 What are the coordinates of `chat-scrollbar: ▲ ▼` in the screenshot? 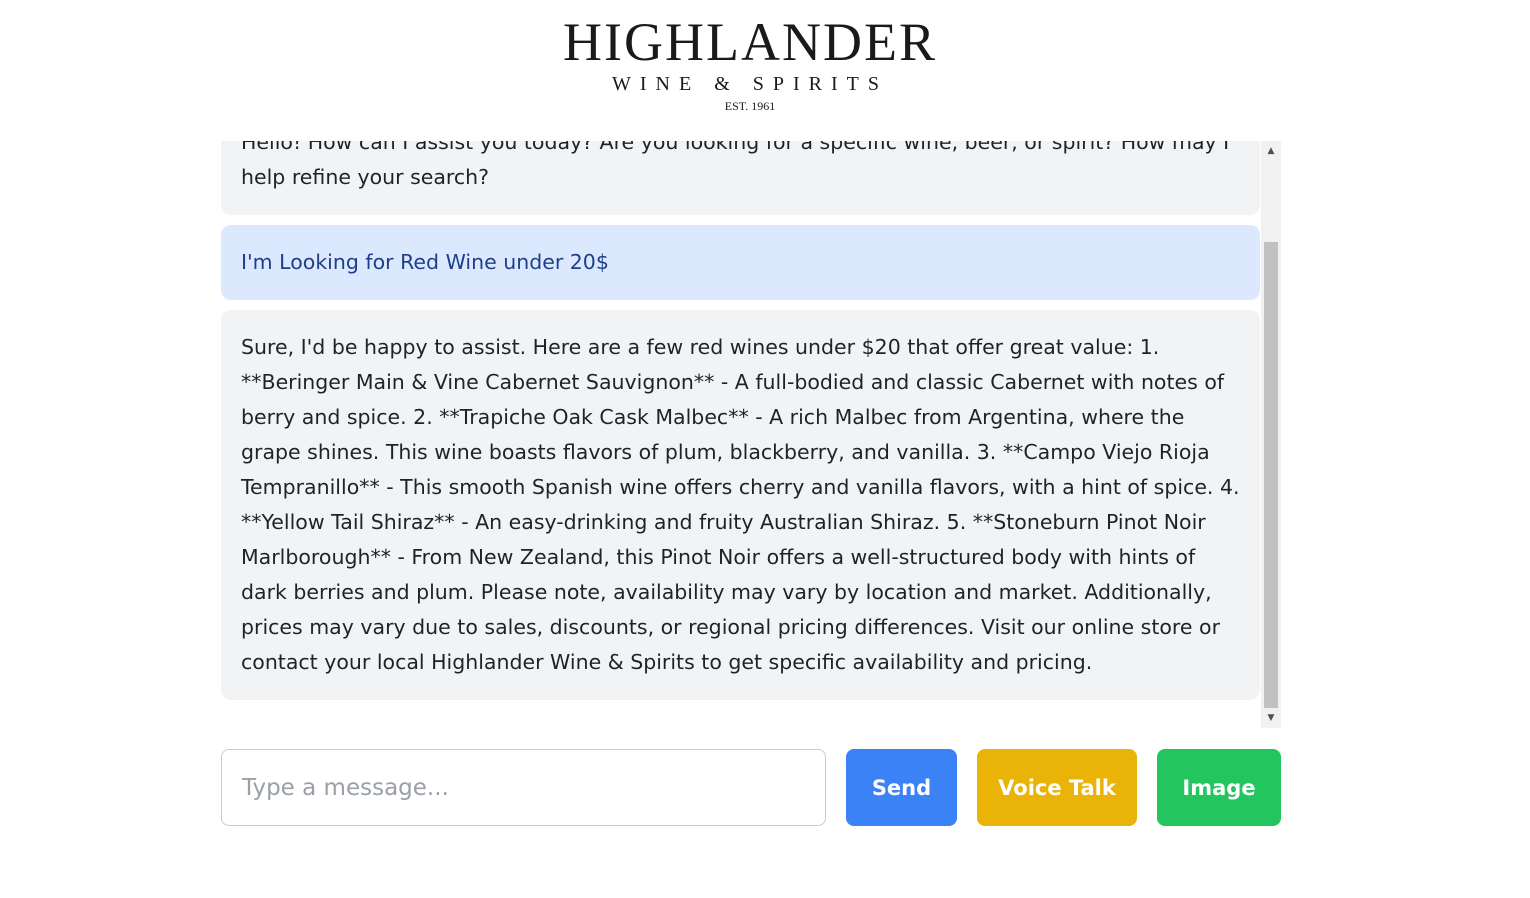 It's located at (1271, 434).